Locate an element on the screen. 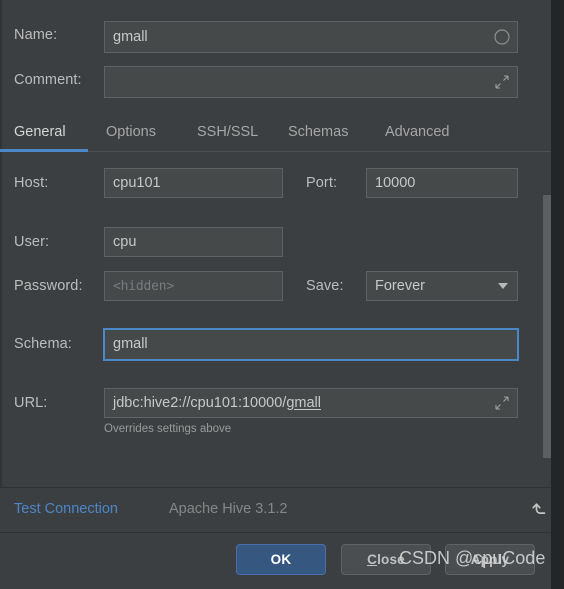 This screenshot has height=589, width=564. host-input-value: cpu101 is located at coordinates (137, 182).